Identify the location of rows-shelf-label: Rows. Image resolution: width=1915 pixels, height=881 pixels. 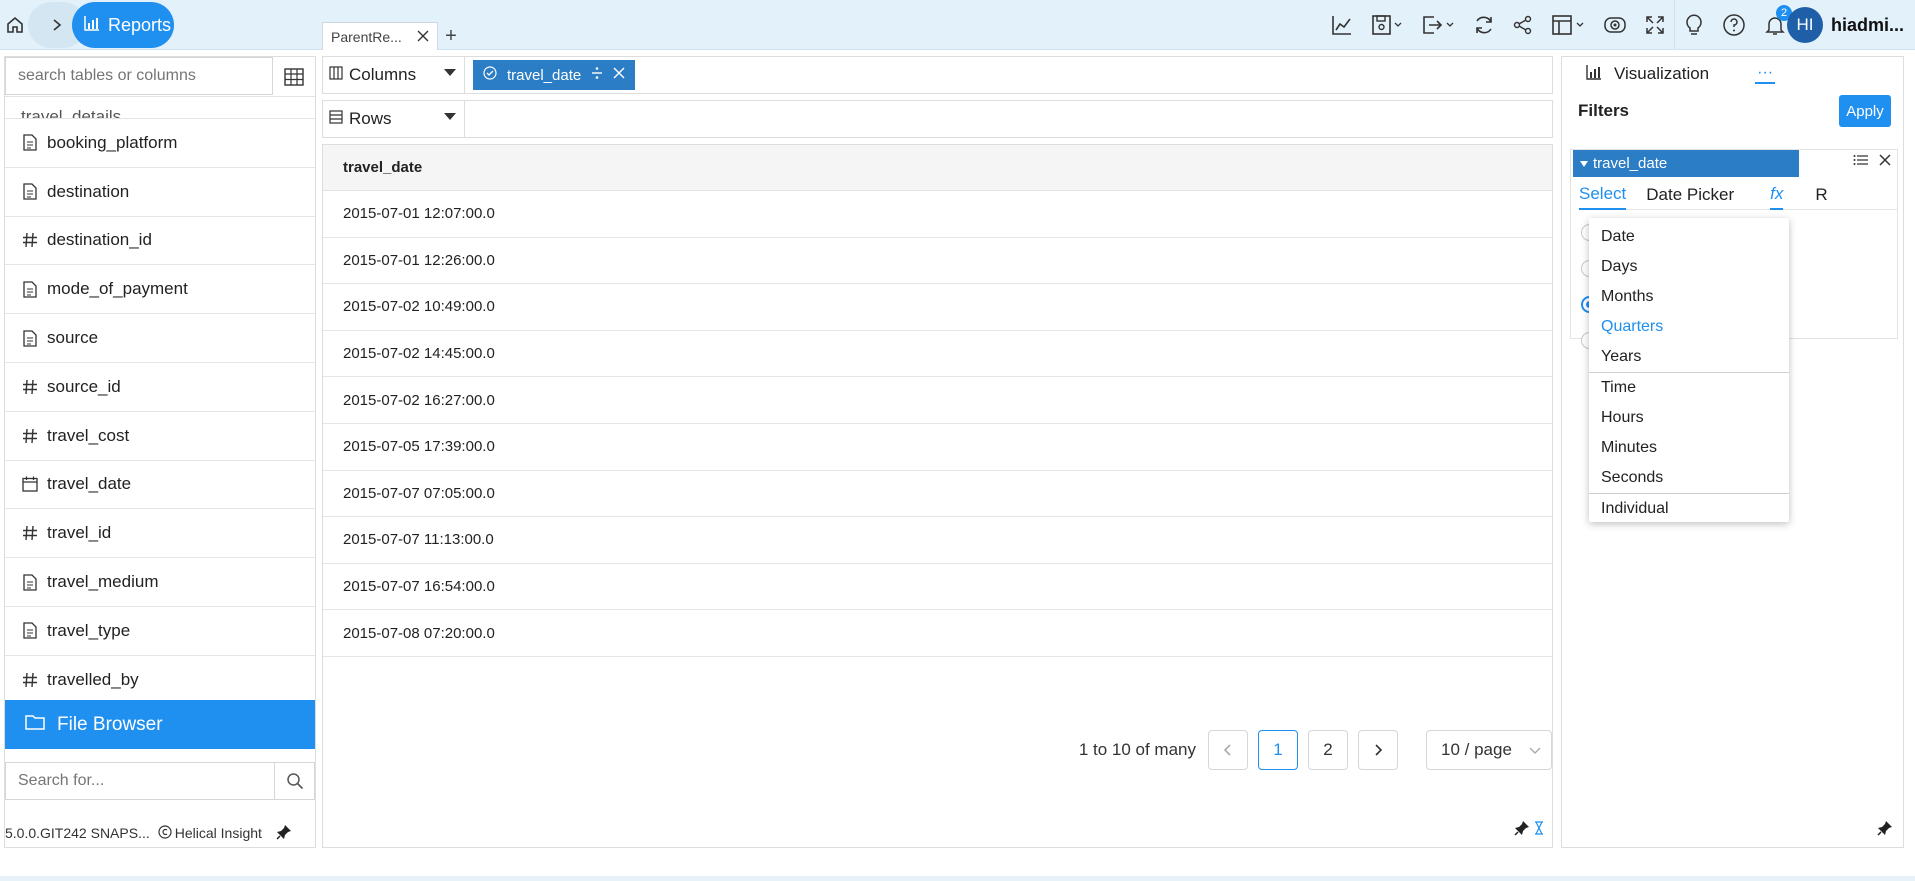
(394, 119).